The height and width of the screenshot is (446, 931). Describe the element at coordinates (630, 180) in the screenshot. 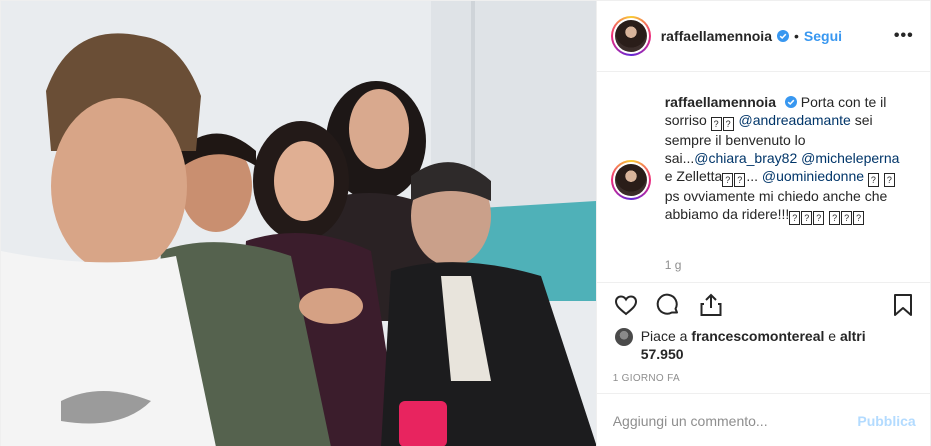

I see `caption-author-avatar` at that location.